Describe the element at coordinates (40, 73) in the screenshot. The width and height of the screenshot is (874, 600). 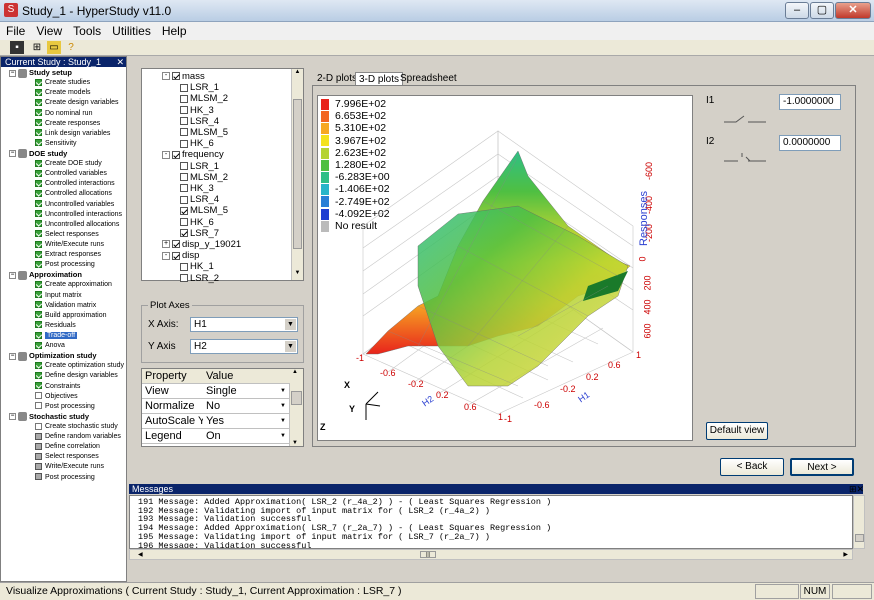
I see `study-group: − Study setup` at that location.